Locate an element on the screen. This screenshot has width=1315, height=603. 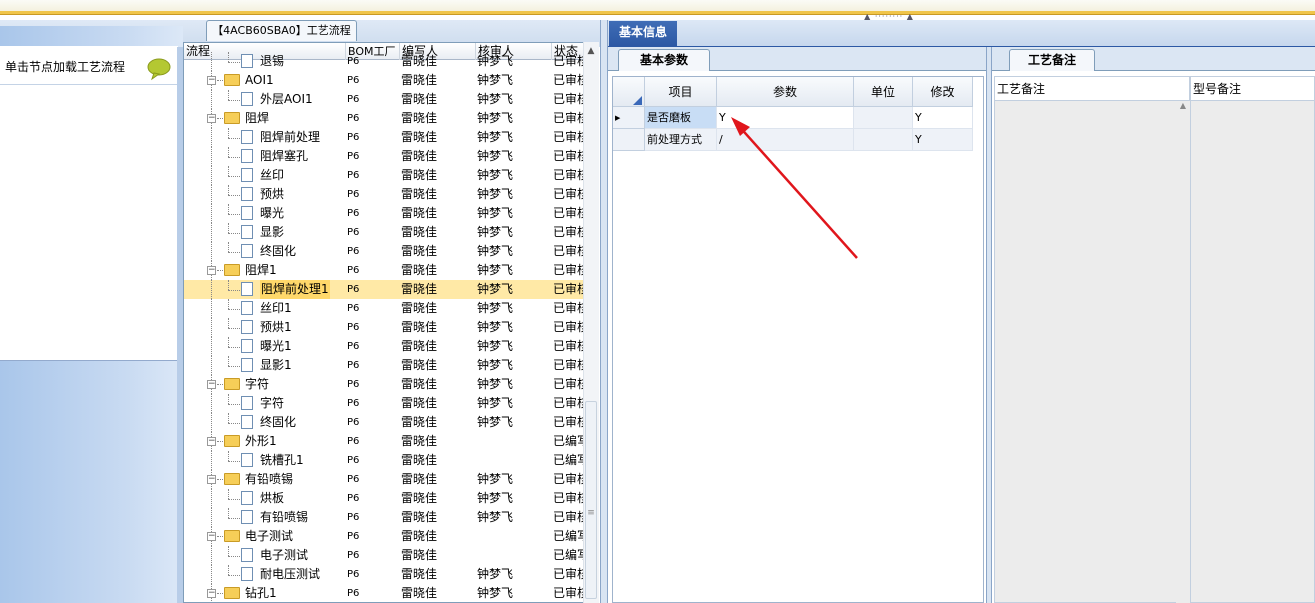
tree-row: 预烘1 P6 雷晓佳 钟梦飞 已审核 is located at coordinates (384, 327).